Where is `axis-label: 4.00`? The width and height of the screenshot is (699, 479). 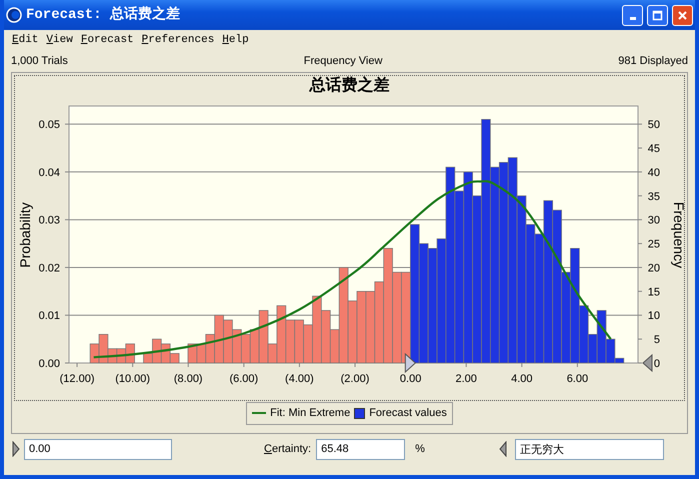 axis-label: 4.00 is located at coordinates (521, 379).